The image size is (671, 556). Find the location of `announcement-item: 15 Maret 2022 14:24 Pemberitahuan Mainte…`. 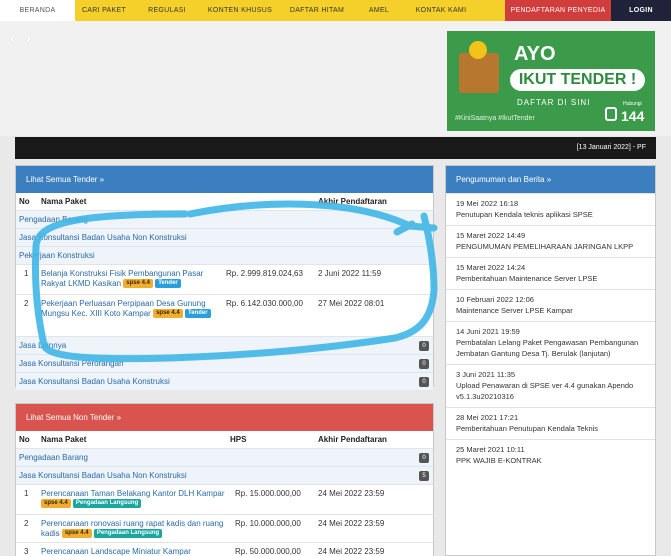

announcement-item: 15 Maret 2022 14:24 Pemberitahuan Mainte… is located at coordinates (550, 273).